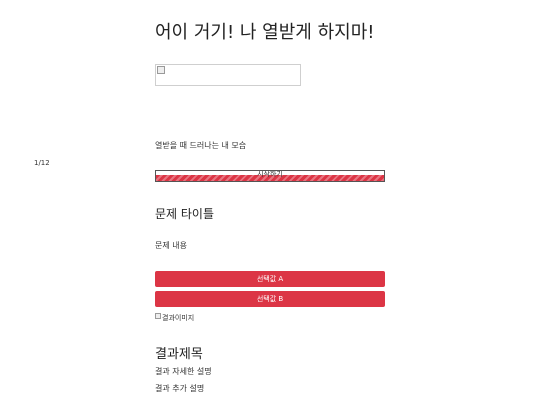 This screenshot has width=540, height=405. Describe the element at coordinates (265, 32) in the screenshot. I see `page-title: 어이 거기! 나 열받게 하지마!` at that location.